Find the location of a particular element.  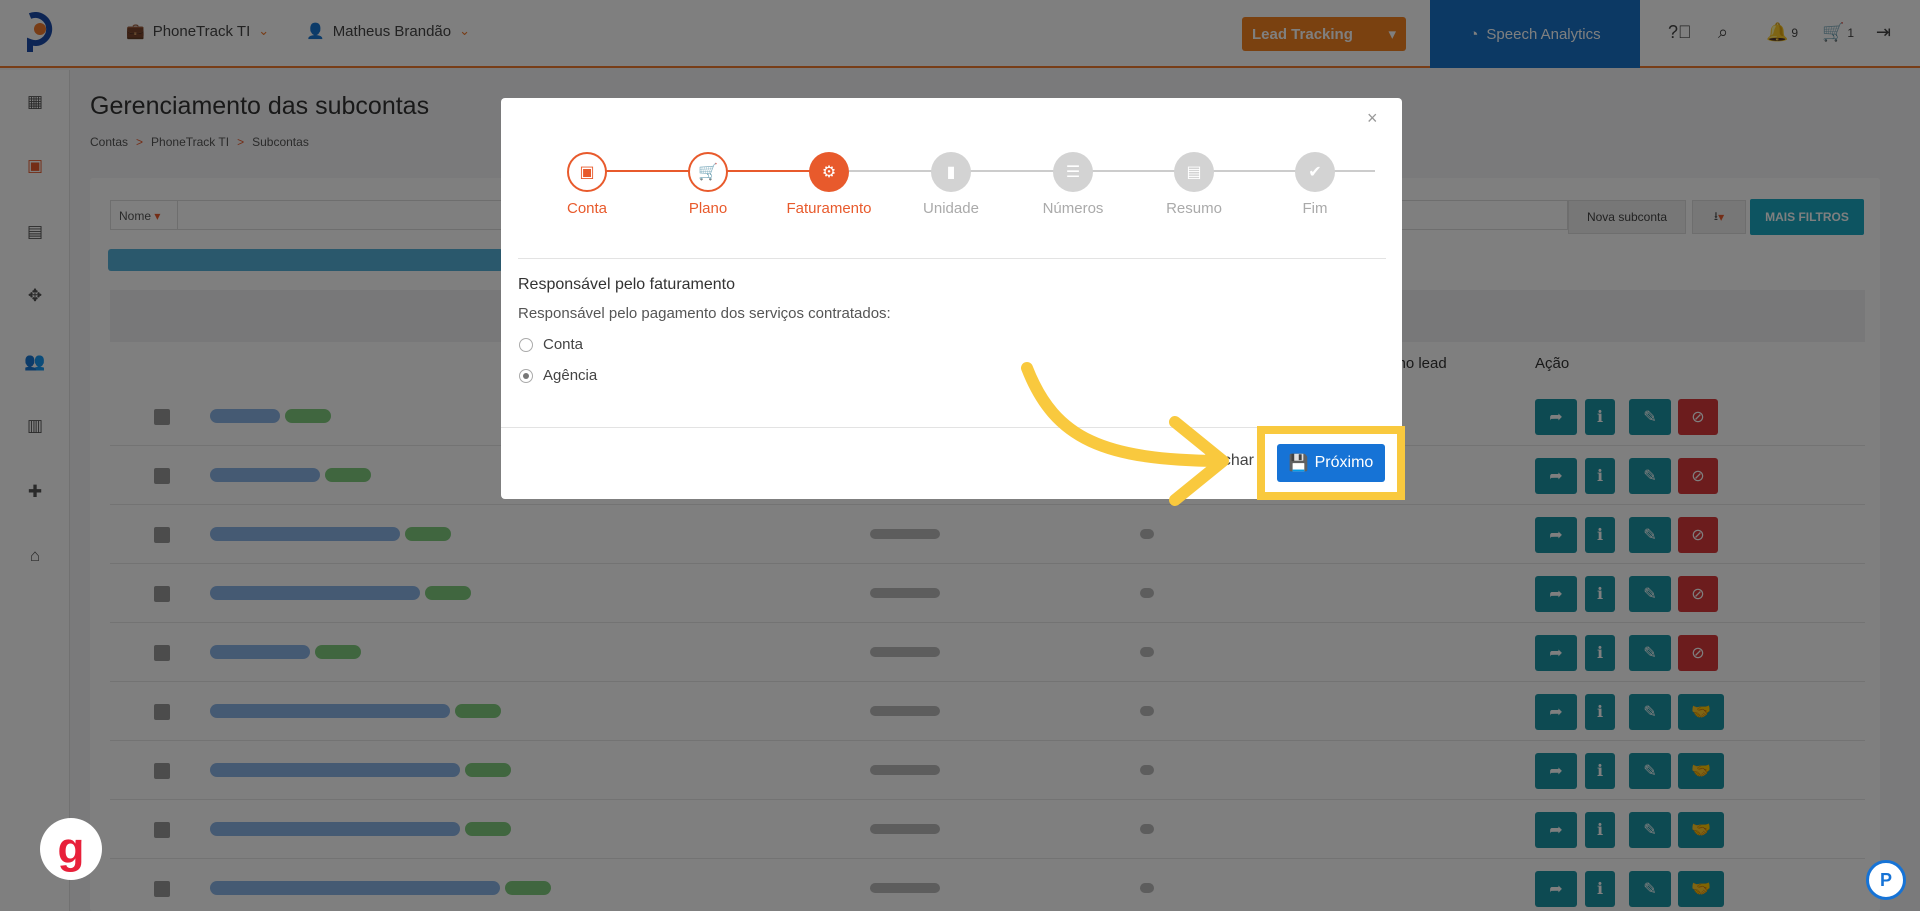

building-icon: ▮ is located at coordinates (951, 172).